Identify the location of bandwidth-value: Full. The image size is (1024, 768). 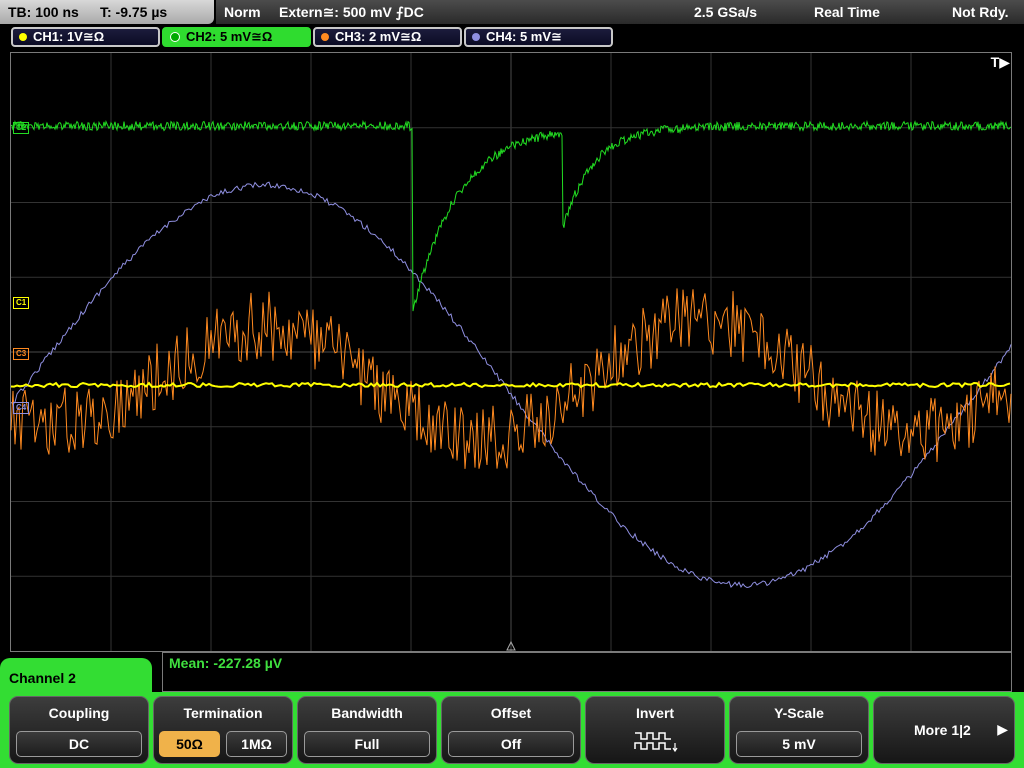
(367, 744).